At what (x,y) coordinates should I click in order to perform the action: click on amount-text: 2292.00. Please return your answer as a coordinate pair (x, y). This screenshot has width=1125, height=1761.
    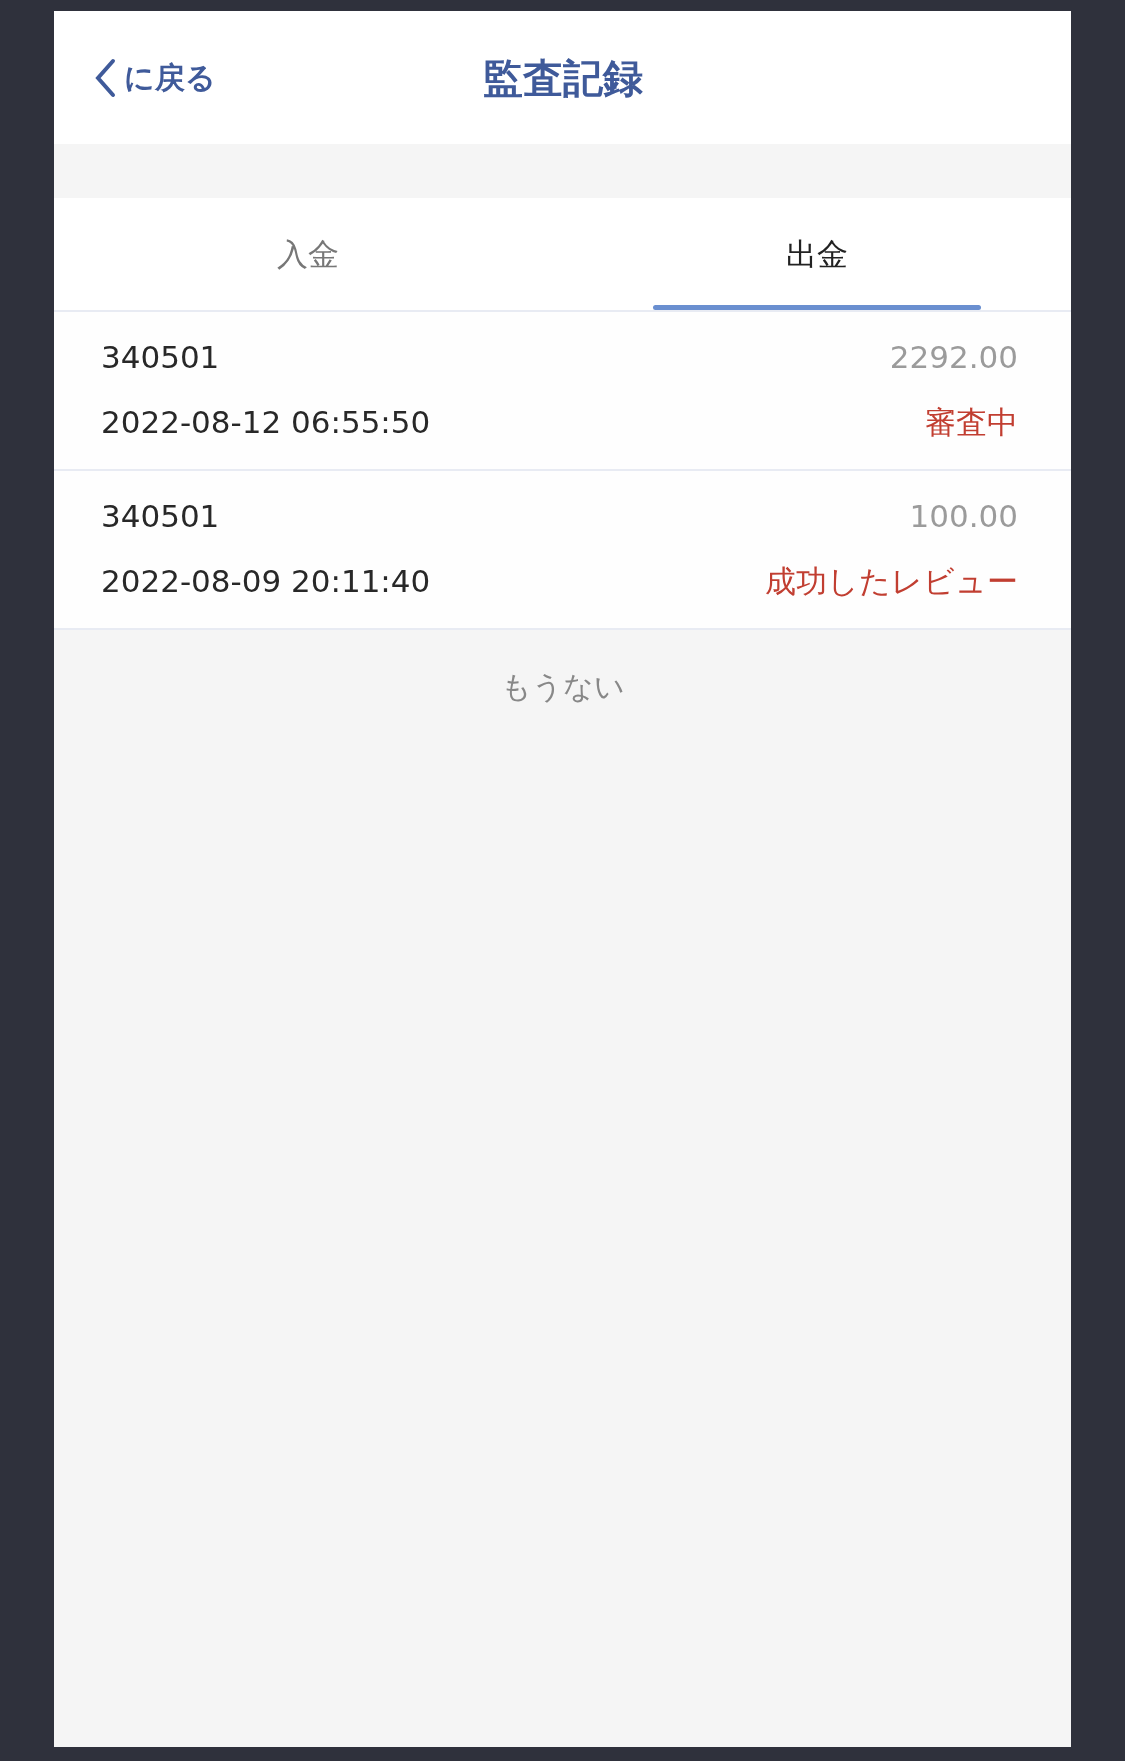
    Looking at the image, I should click on (953, 357).